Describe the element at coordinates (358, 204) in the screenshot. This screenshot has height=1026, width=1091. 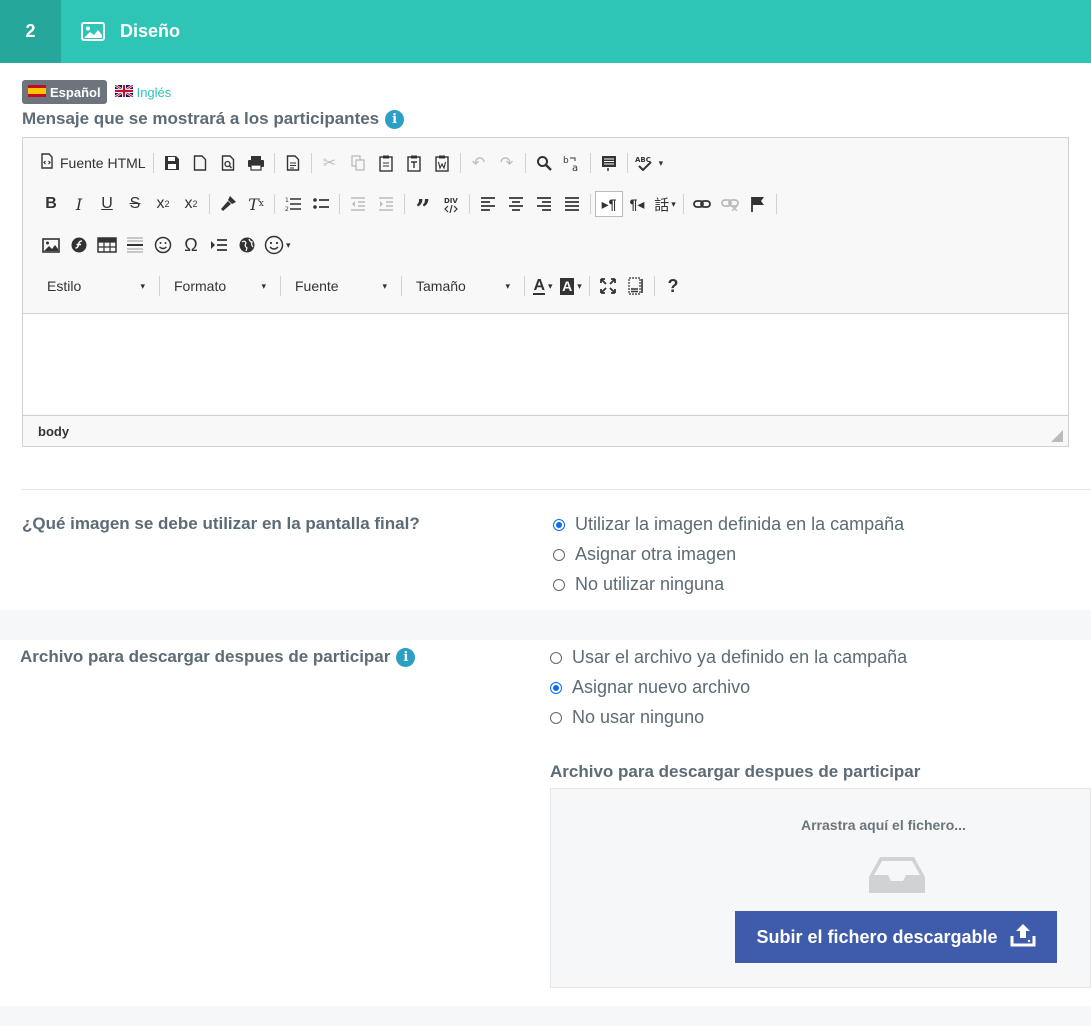
I see `outdent-icon` at that location.